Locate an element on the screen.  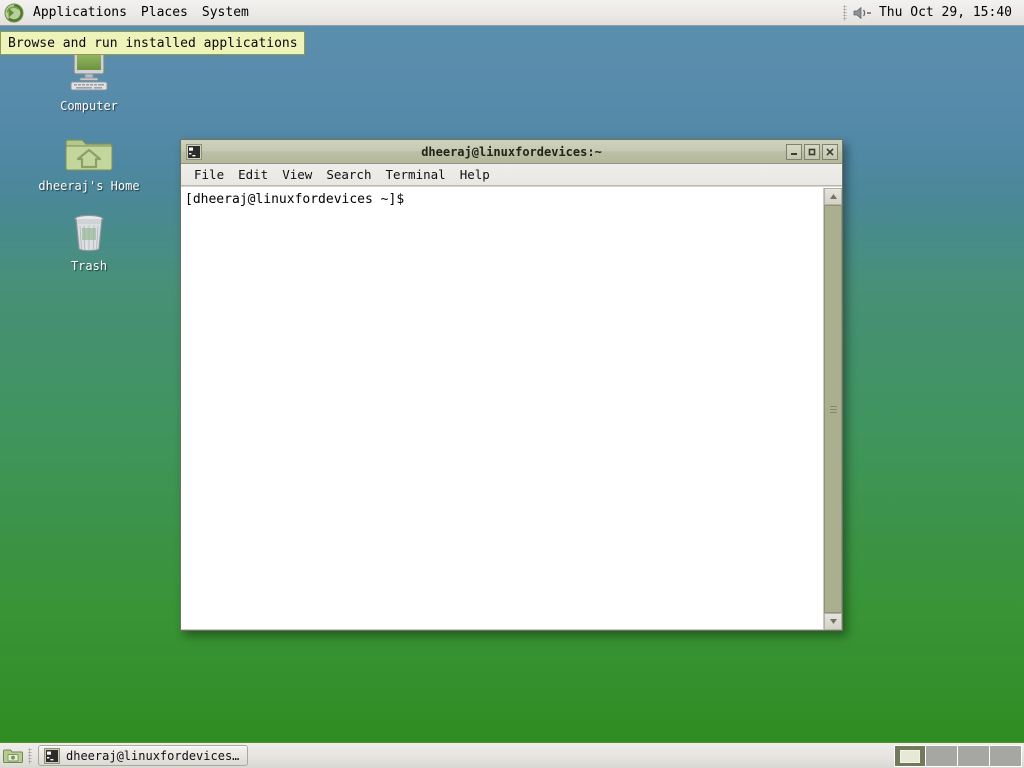
scrollbar-trough is located at coordinates (833, 409).